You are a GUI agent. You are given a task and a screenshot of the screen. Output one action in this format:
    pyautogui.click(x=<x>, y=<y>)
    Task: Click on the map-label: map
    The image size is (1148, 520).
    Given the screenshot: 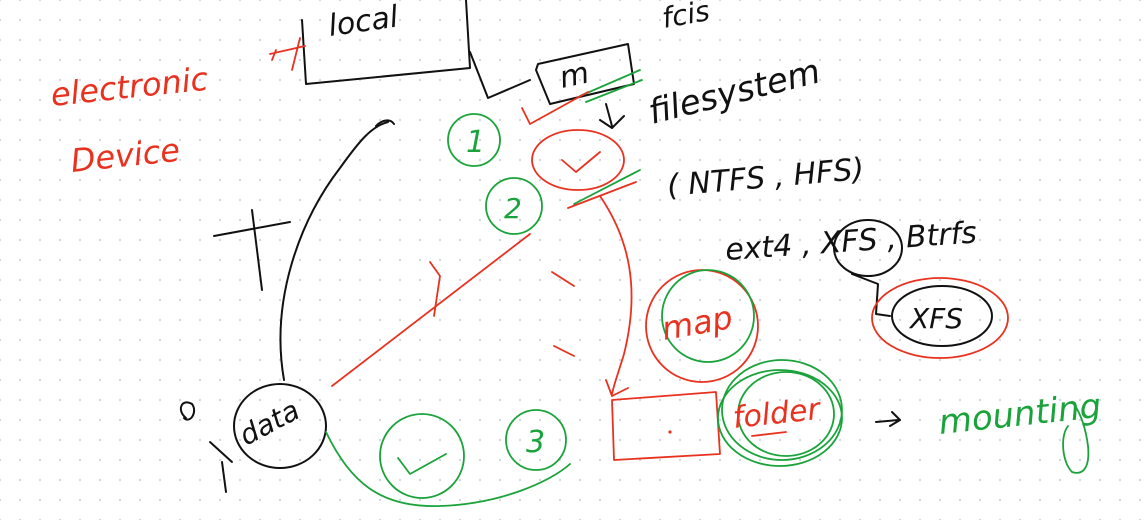 What is the action you would take?
    pyautogui.click(x=697, y=323)
    